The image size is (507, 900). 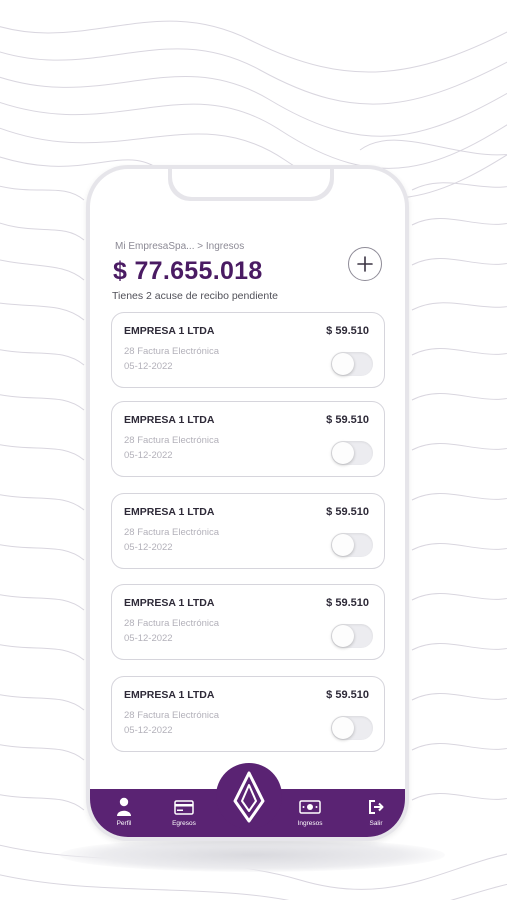 What do you see at coordinates (184, 807) in the screenshot?
I see `card-icon` at bounding box center [184, 807].